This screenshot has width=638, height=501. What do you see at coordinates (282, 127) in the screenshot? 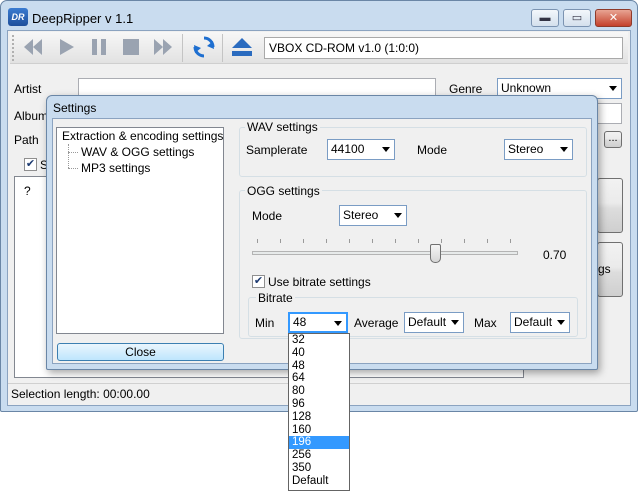
I see `wav-group-title: WAV settings` at bounding box center [282, 127].